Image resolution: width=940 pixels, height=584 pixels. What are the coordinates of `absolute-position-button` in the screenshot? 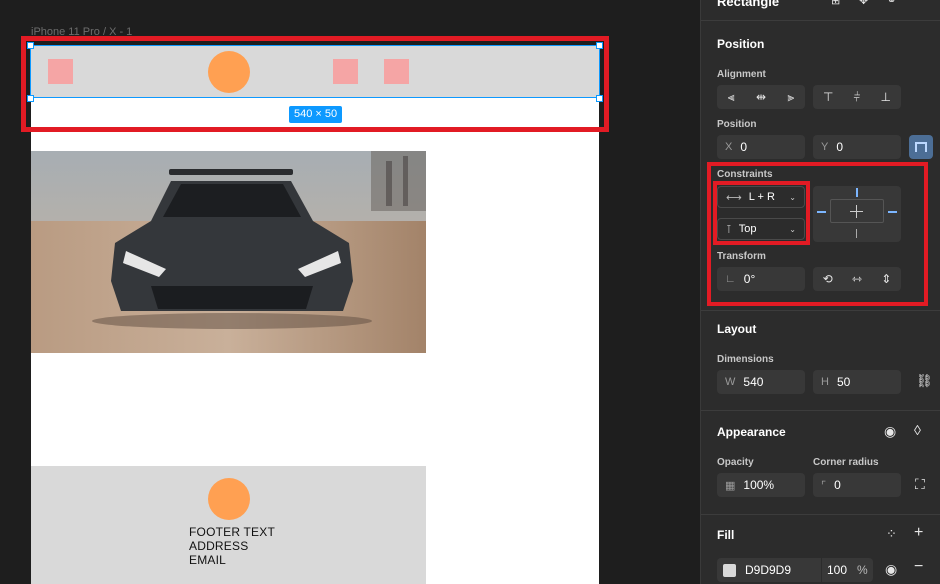 It's located at (921, 147).